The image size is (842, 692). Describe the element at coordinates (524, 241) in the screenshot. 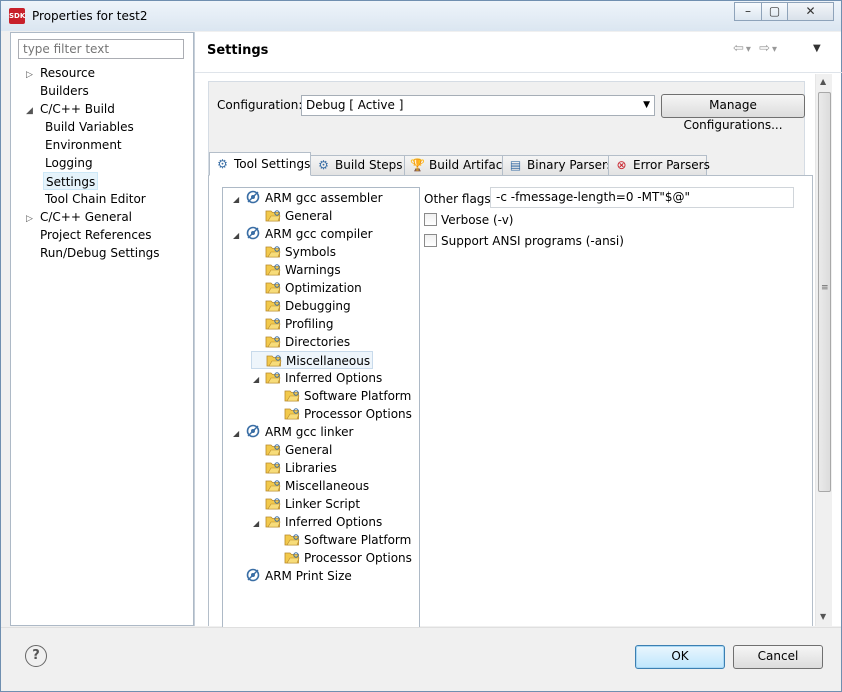

I see `ansi-checkbox-row: Support ANSI programs (-ansi)` at that location.